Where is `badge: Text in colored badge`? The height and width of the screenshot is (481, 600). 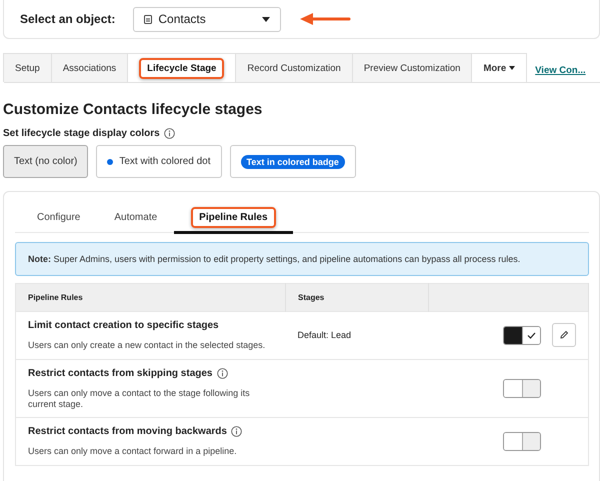
badge: Text in colored badge is located at coordinates (292, 161).